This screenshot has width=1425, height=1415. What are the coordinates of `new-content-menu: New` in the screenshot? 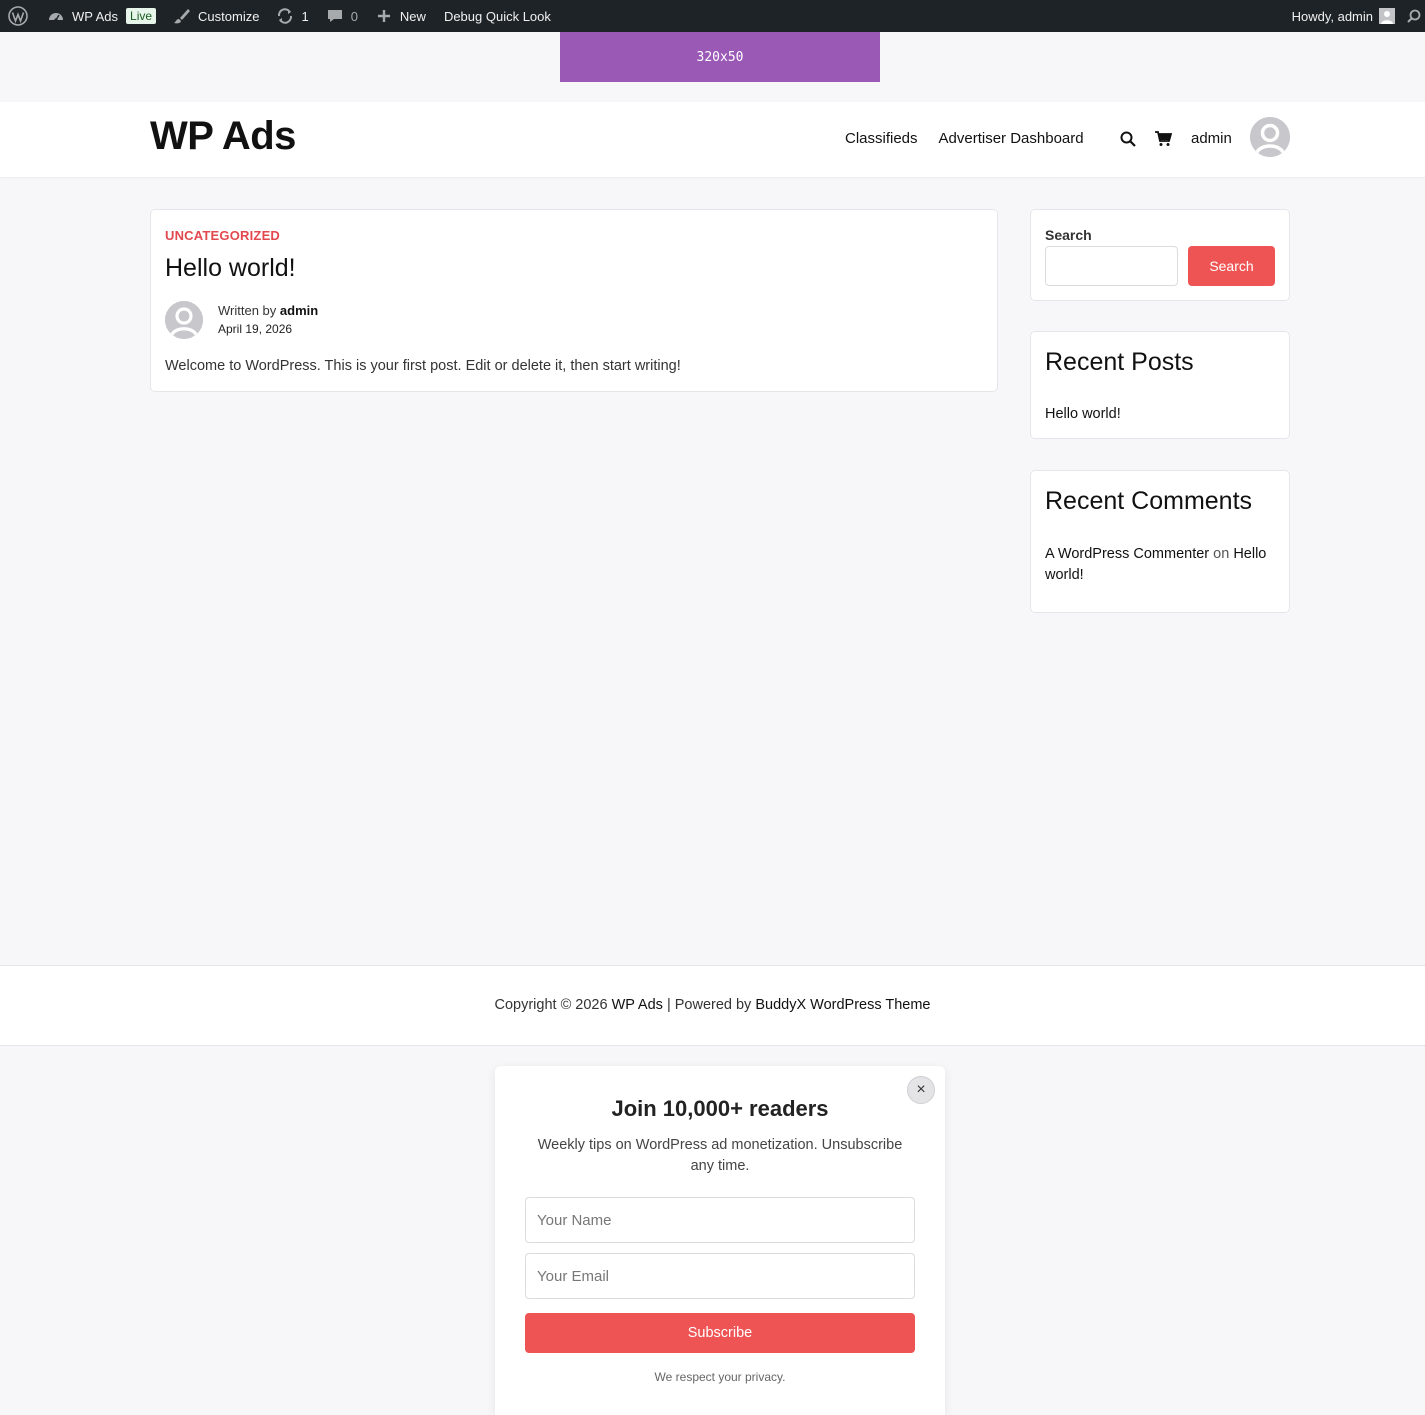 It's located at (400, 16).